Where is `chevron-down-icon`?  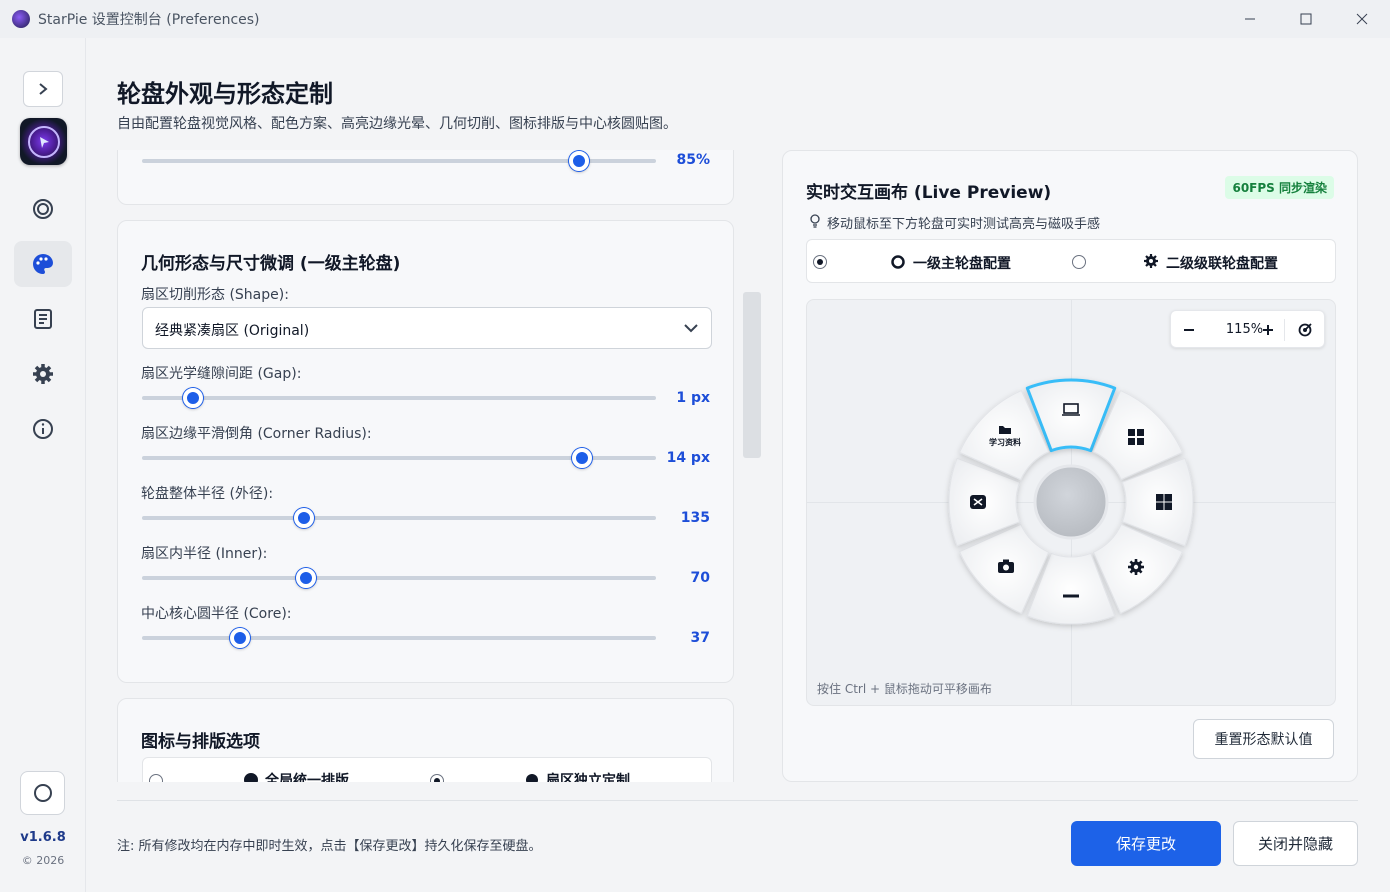
chevron-down-icon is located at coordinates (691, 328).